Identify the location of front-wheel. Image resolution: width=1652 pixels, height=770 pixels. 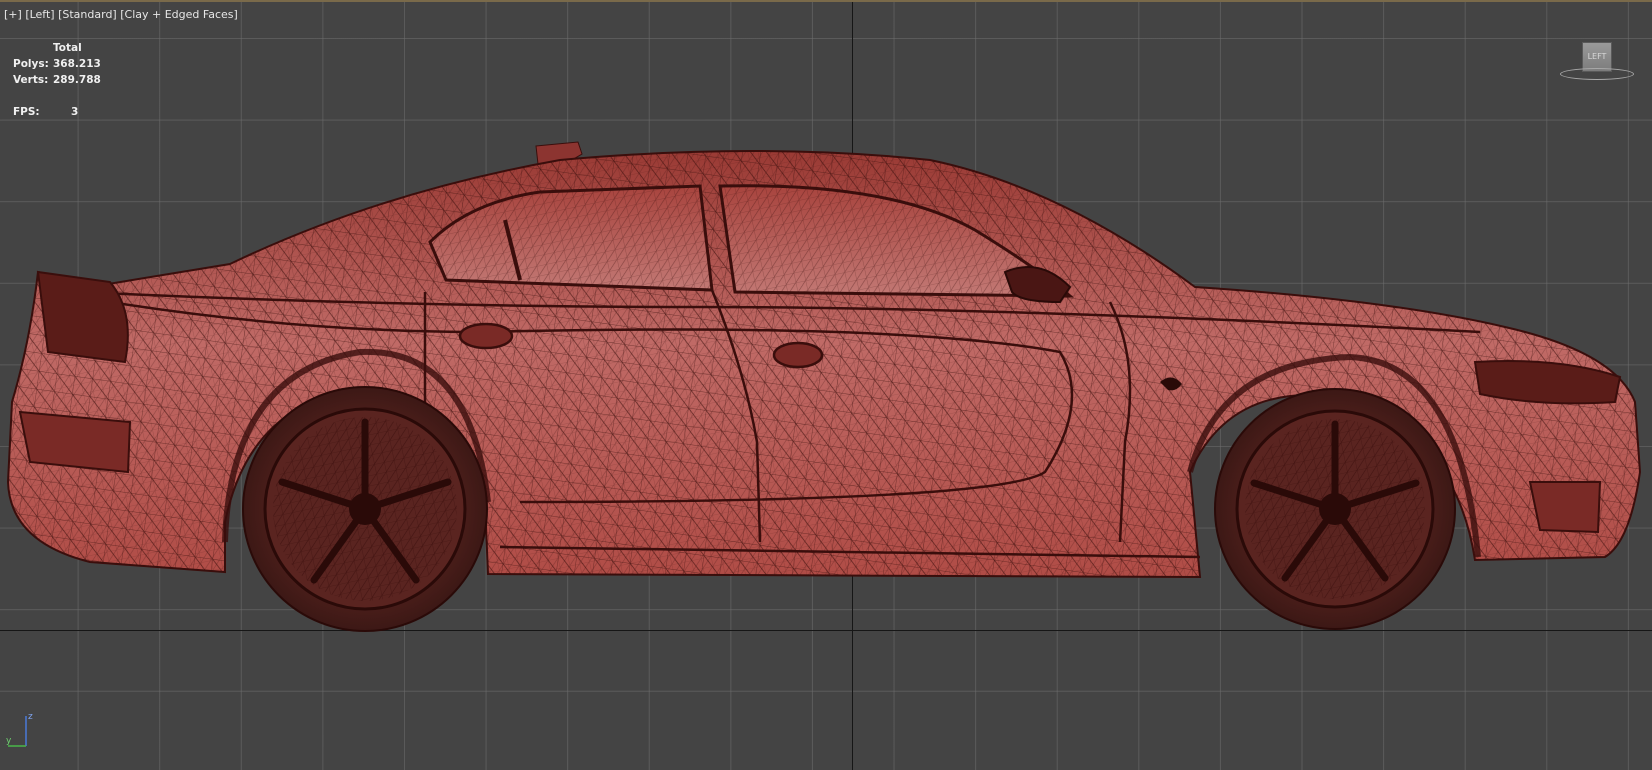
(1335, 509).